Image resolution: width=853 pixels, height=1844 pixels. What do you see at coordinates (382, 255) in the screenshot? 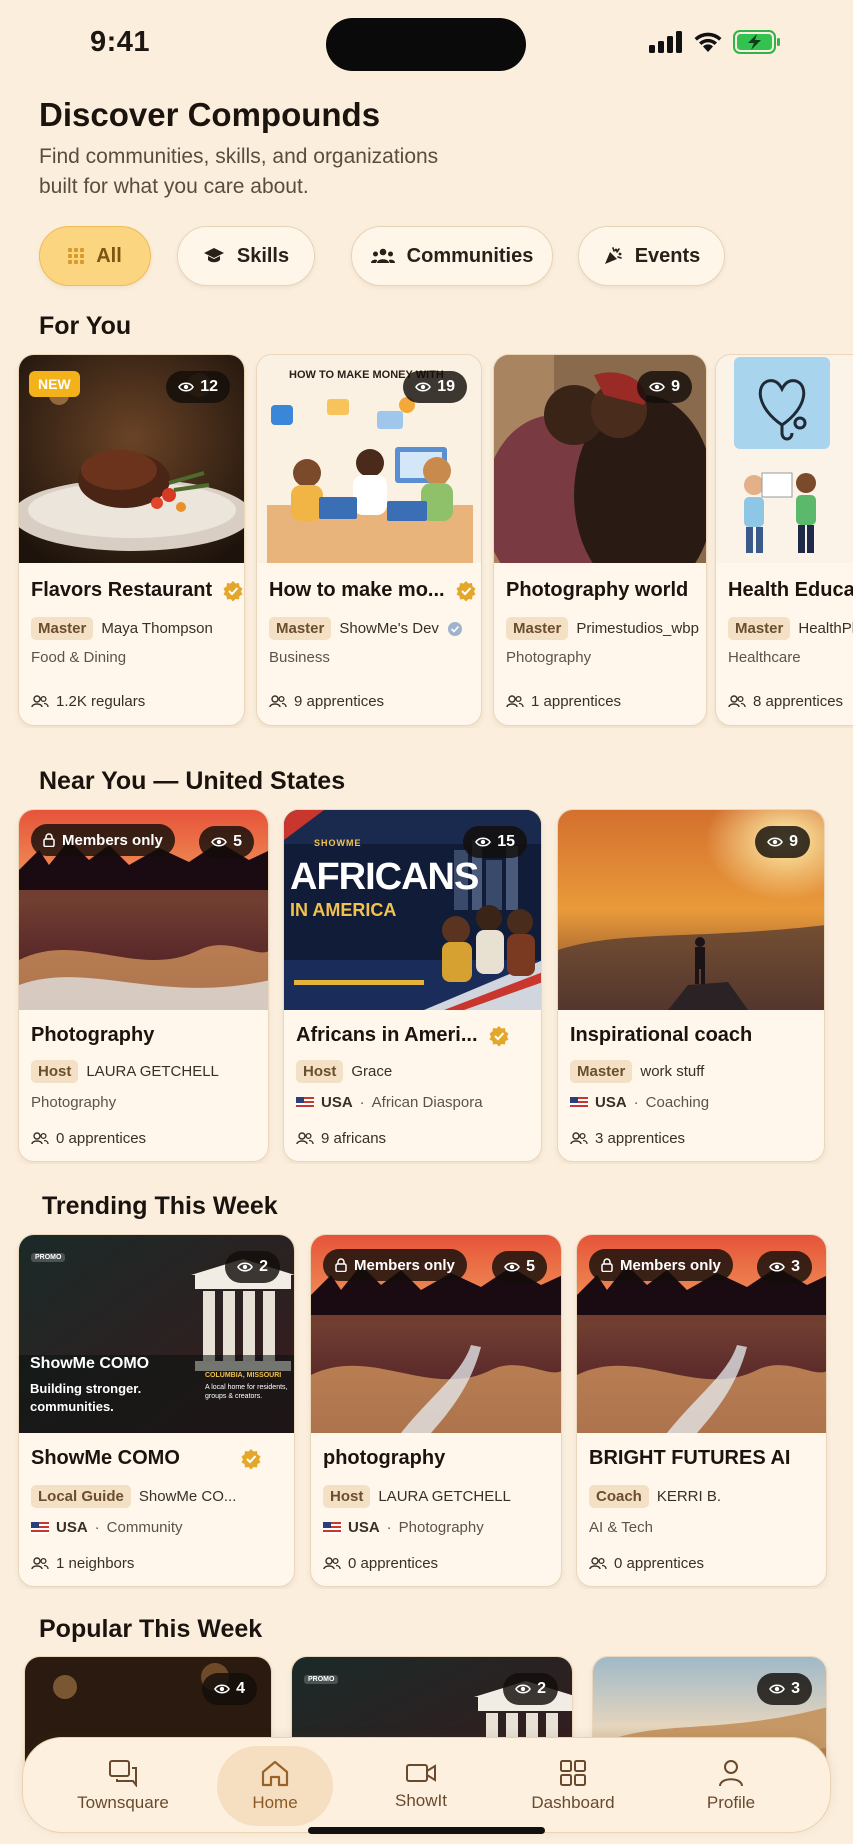
I see `people-icon` at bounding box center [382, 255].